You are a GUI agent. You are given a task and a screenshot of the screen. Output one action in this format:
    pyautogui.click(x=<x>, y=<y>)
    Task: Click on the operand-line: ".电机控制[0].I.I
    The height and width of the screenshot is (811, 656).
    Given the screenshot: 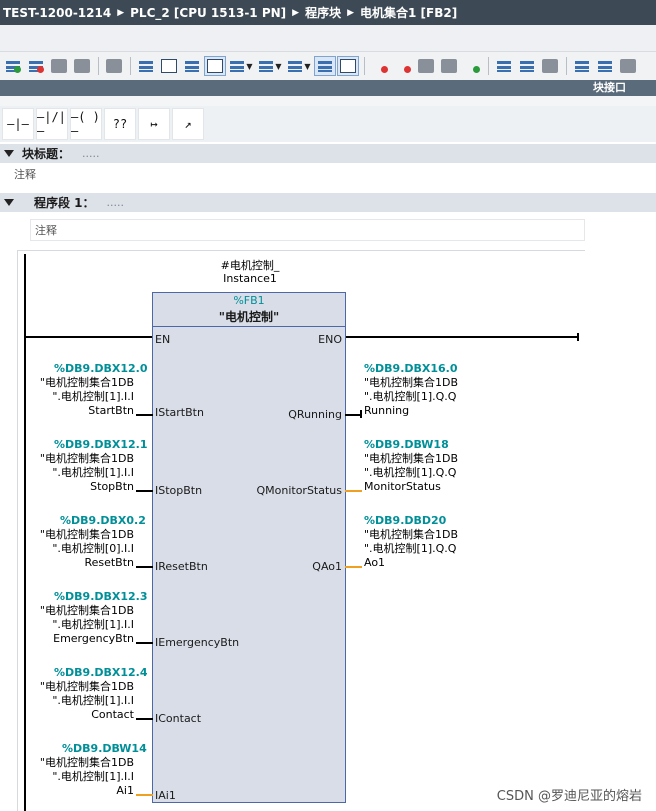 What is the action you would take?
    pyautogui.click(x=93, y=548)
    